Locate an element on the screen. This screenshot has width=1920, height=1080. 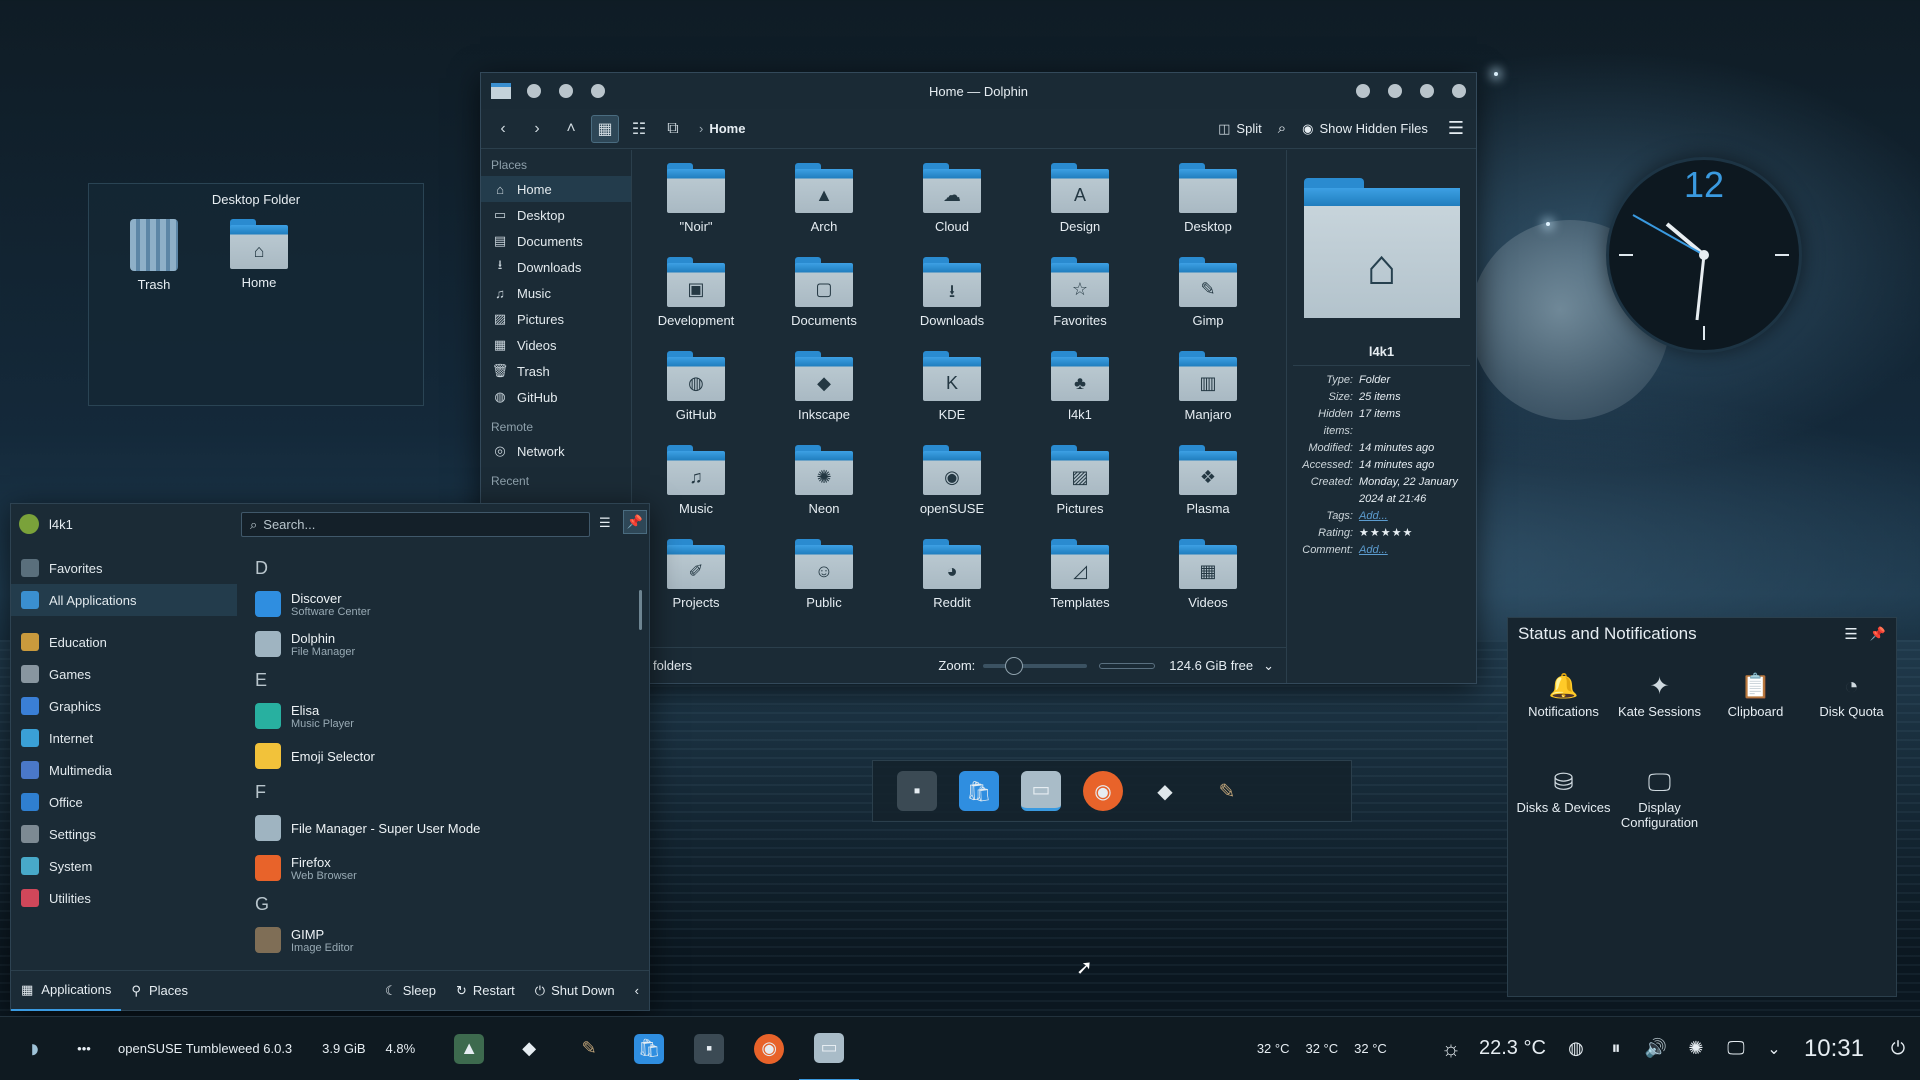
places-item: 🗑 Trash is located at coordinates (556, 371).